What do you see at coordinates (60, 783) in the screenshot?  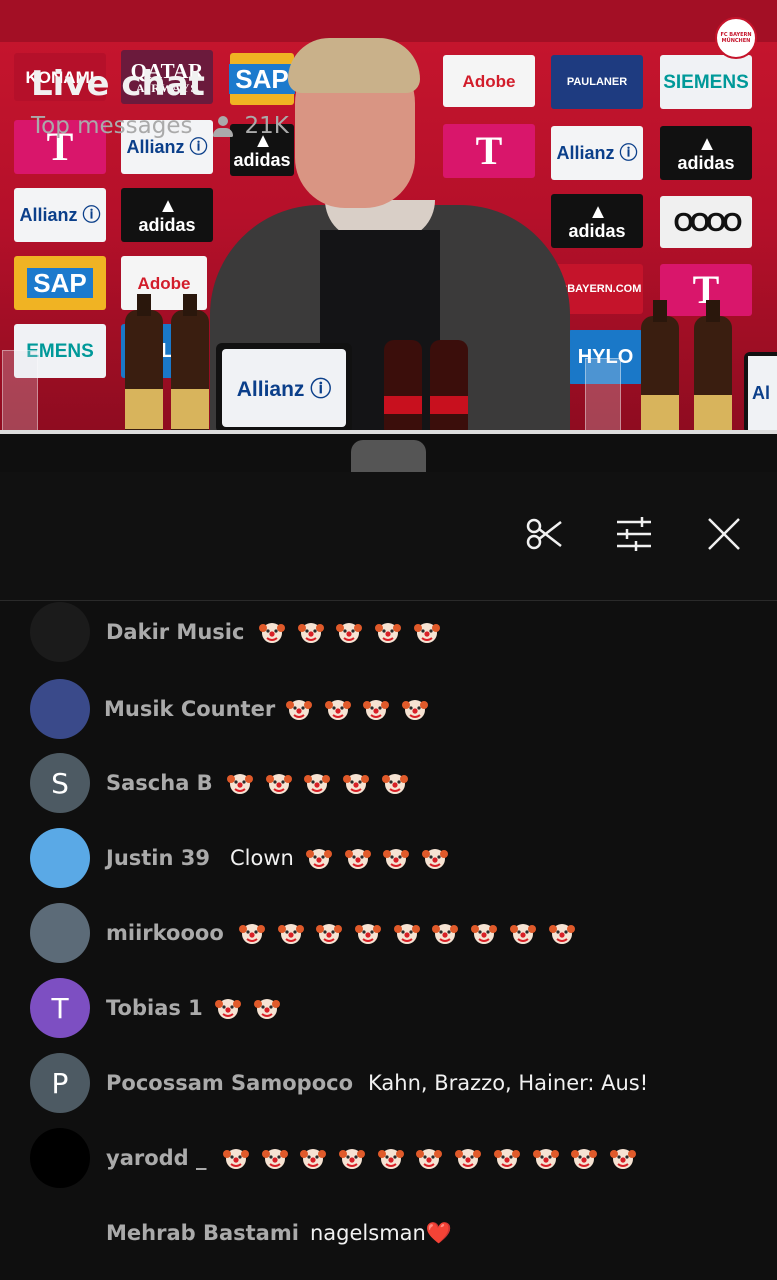 I see `avatar: S` at bounding box center [60, 783].